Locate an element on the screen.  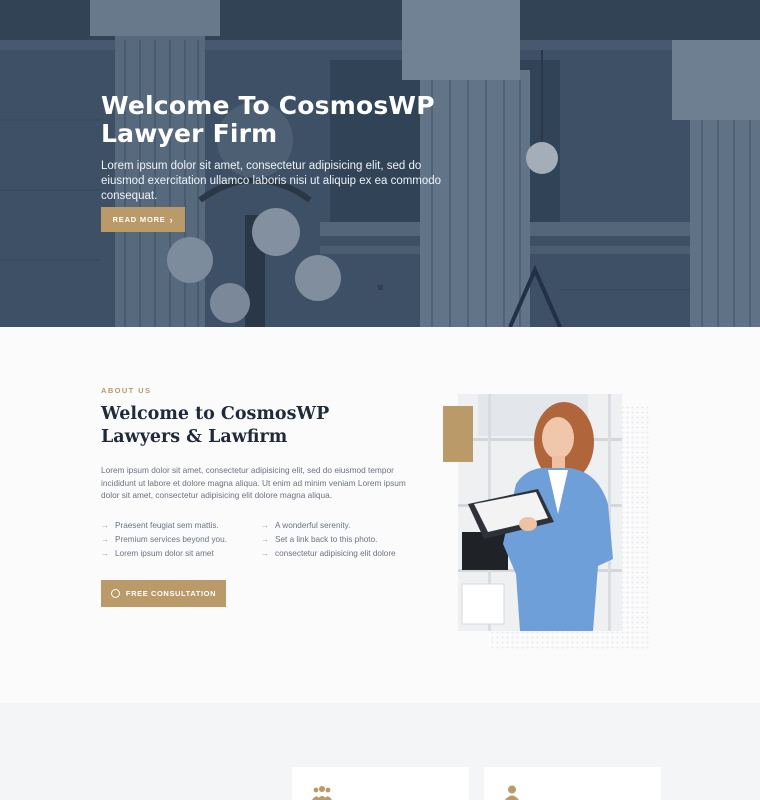
hero-title: Welcome To CosmosWP Lawyer Firm is located at coordinates (268, 119).